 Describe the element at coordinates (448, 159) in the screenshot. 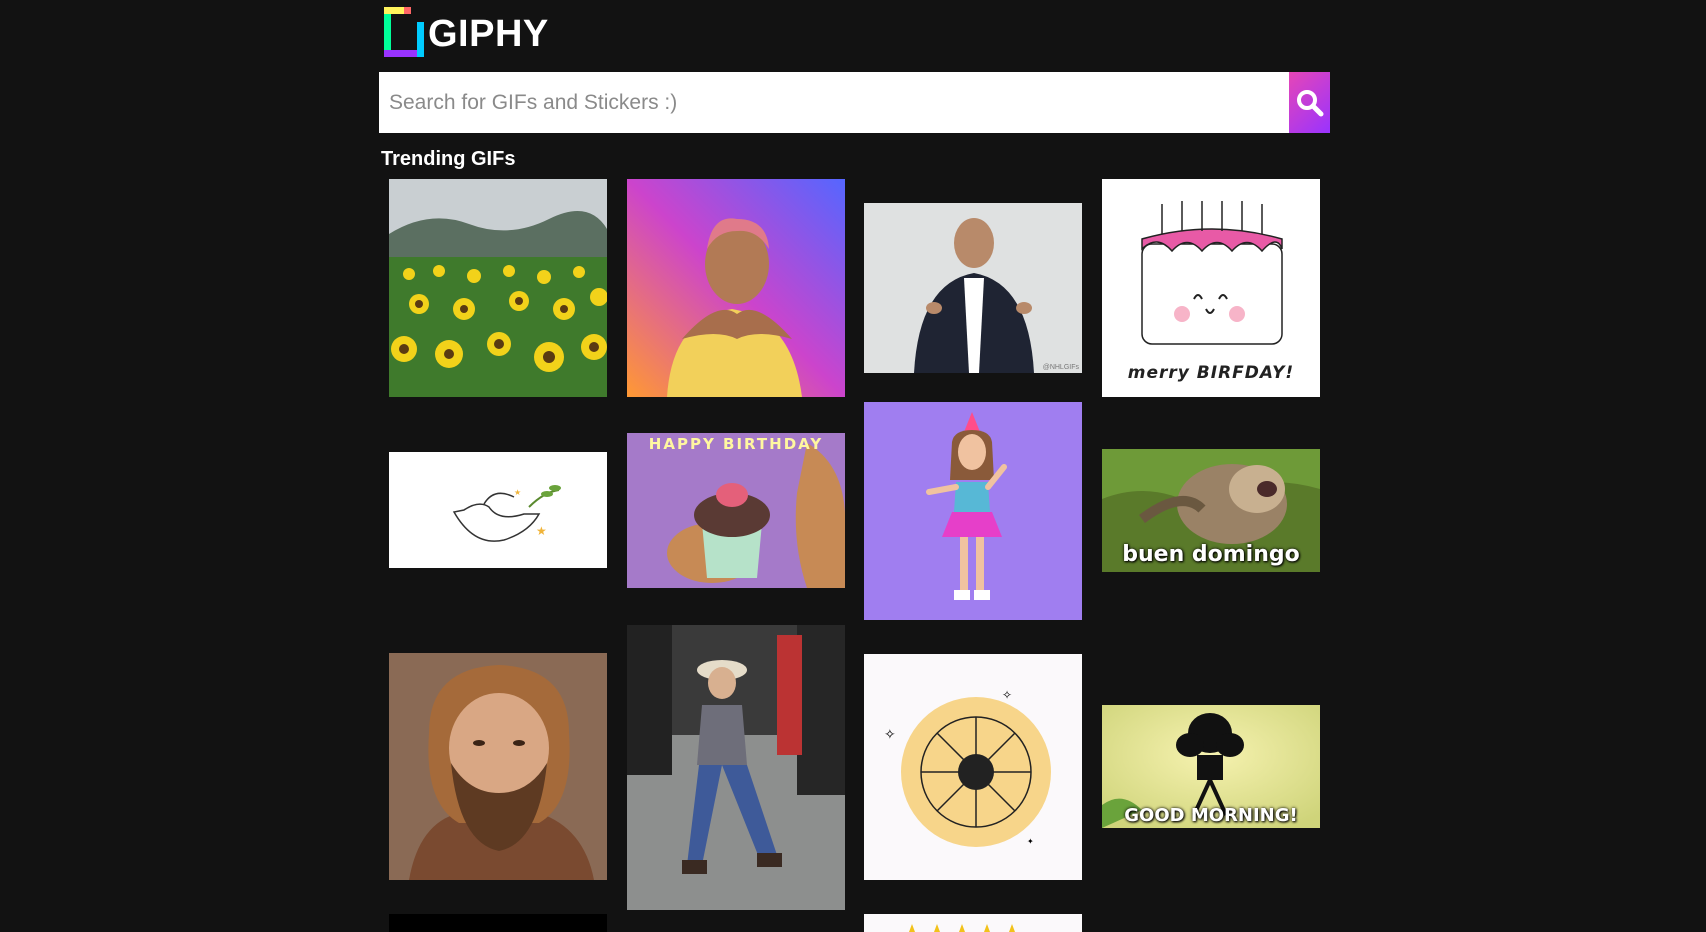

I see `trending-gifs-title: Trending GIFs` at that location.